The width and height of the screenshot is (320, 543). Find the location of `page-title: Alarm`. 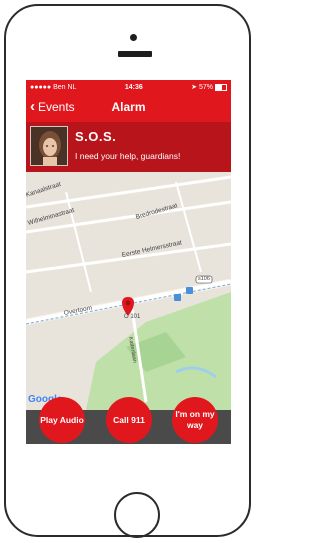

page-title: Alarm is located at coordinates (128, 107).